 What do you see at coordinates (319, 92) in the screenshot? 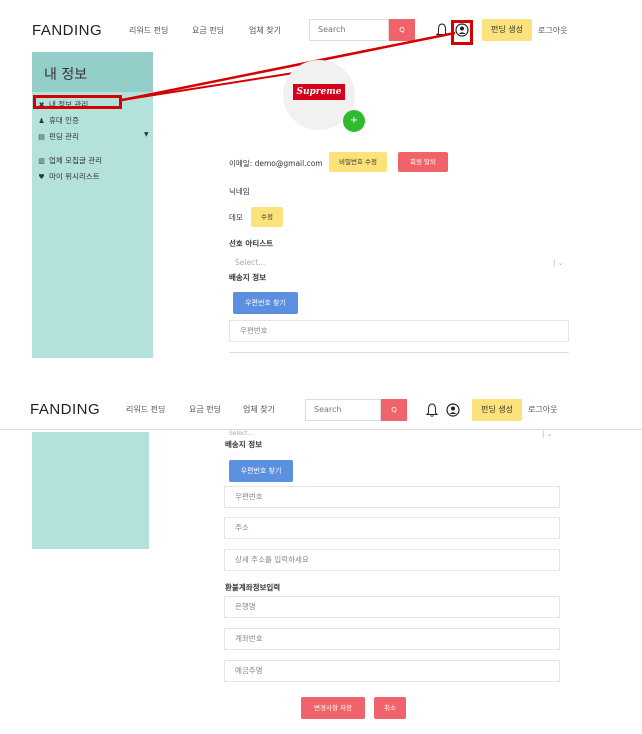
I see `avatar-logo: Supreme` at bounding box center [319, 92].